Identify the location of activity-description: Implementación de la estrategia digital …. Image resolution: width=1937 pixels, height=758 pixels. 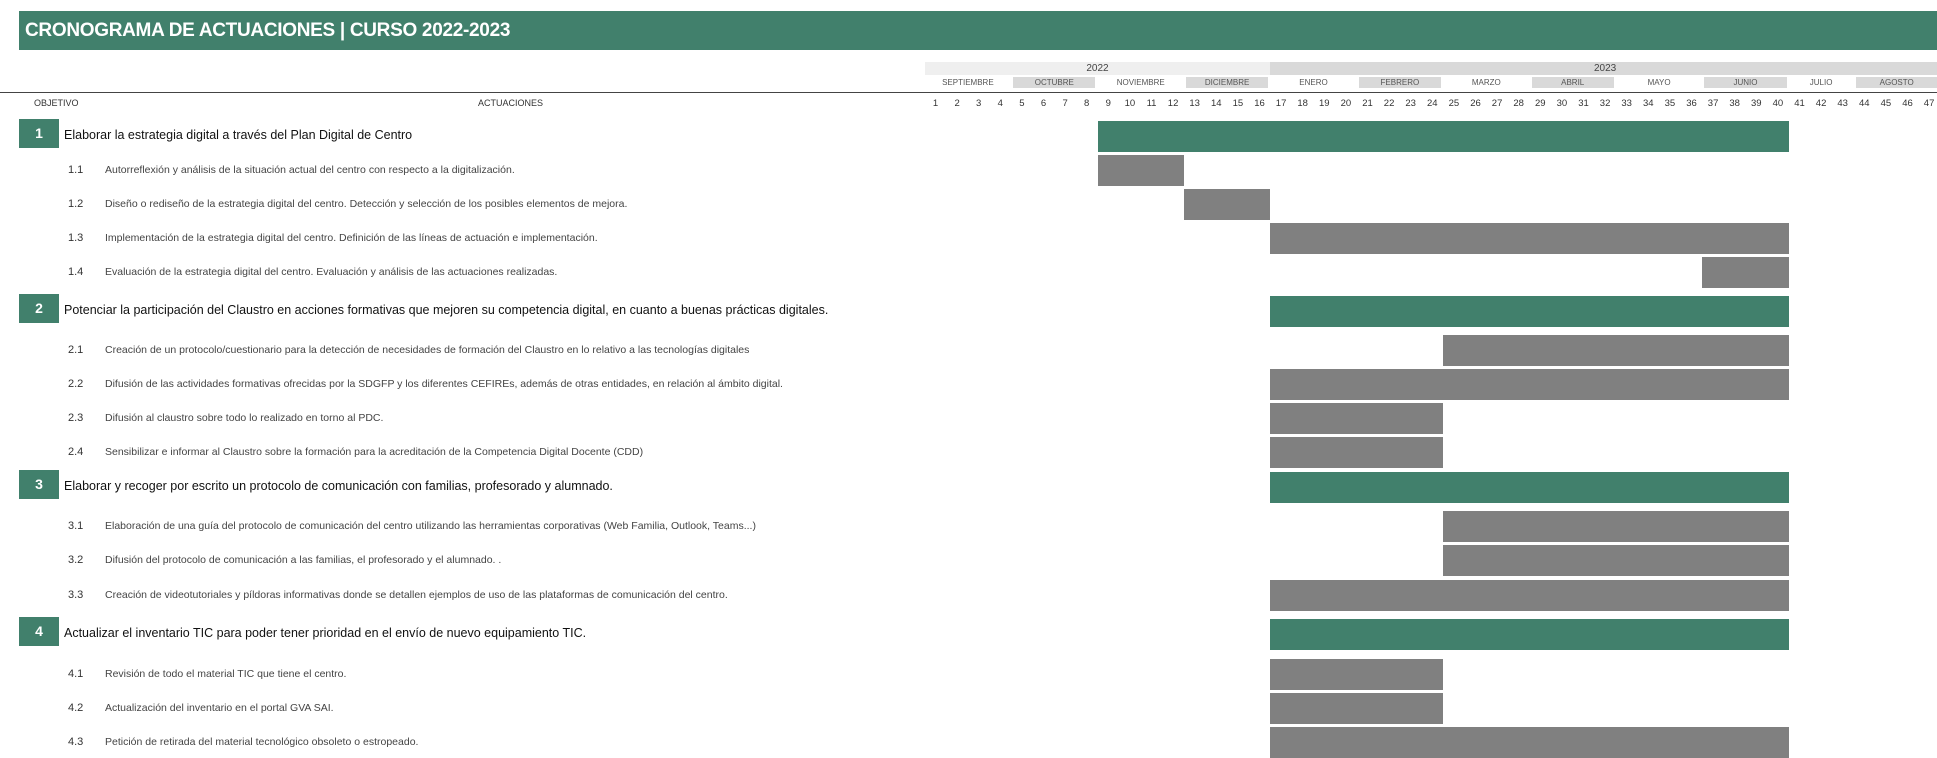
(351, 238).